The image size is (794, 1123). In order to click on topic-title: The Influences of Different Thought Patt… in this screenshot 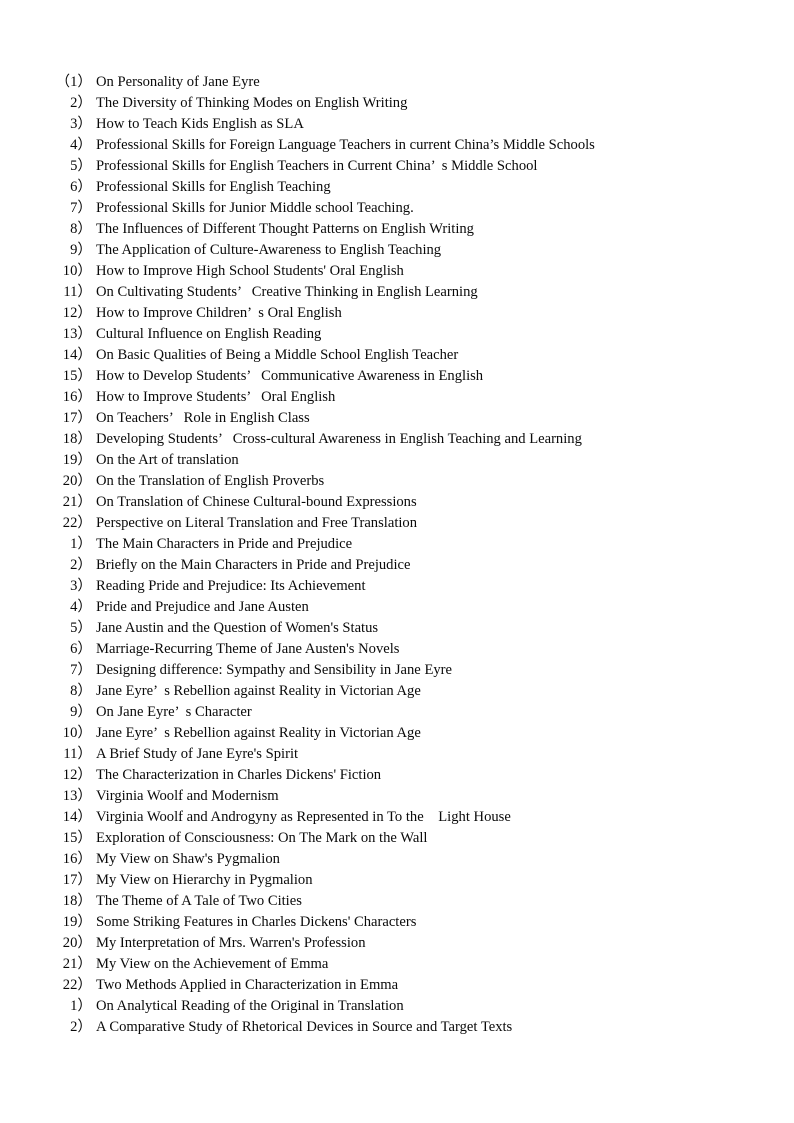, I will do `click(285, 229)`.